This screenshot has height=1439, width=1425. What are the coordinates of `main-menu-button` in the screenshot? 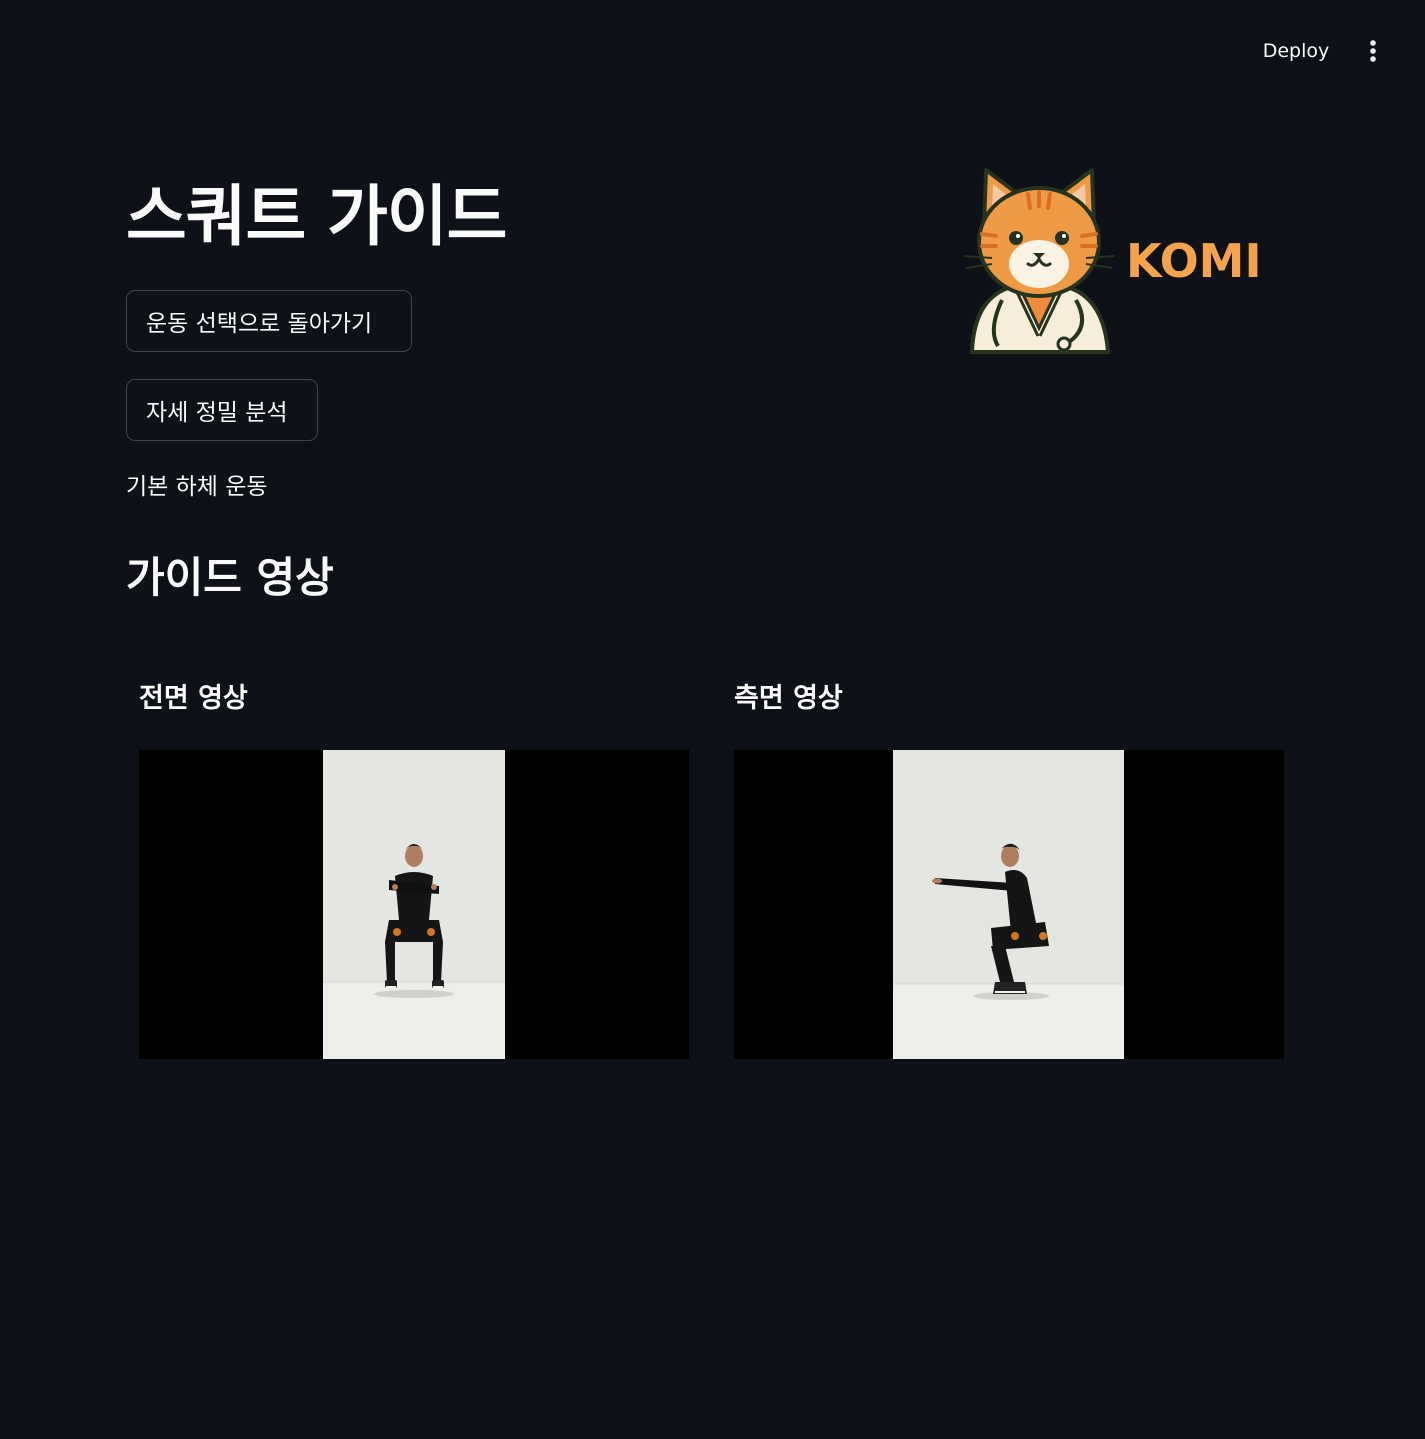 It's located at (1373, 51).